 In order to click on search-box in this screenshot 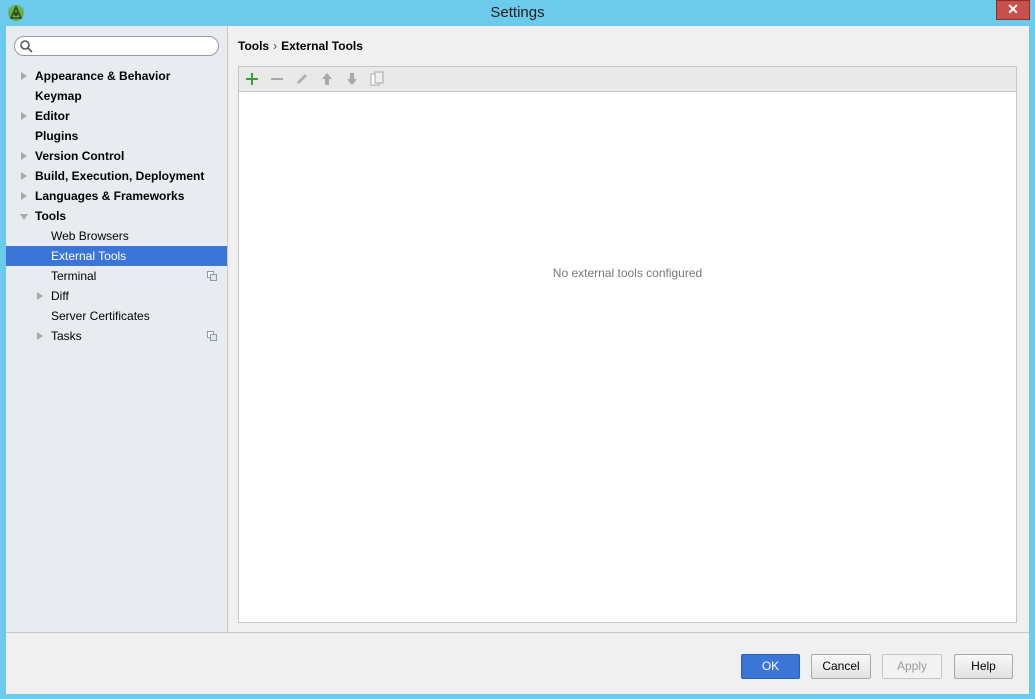, I will do `click(116, 46)`.